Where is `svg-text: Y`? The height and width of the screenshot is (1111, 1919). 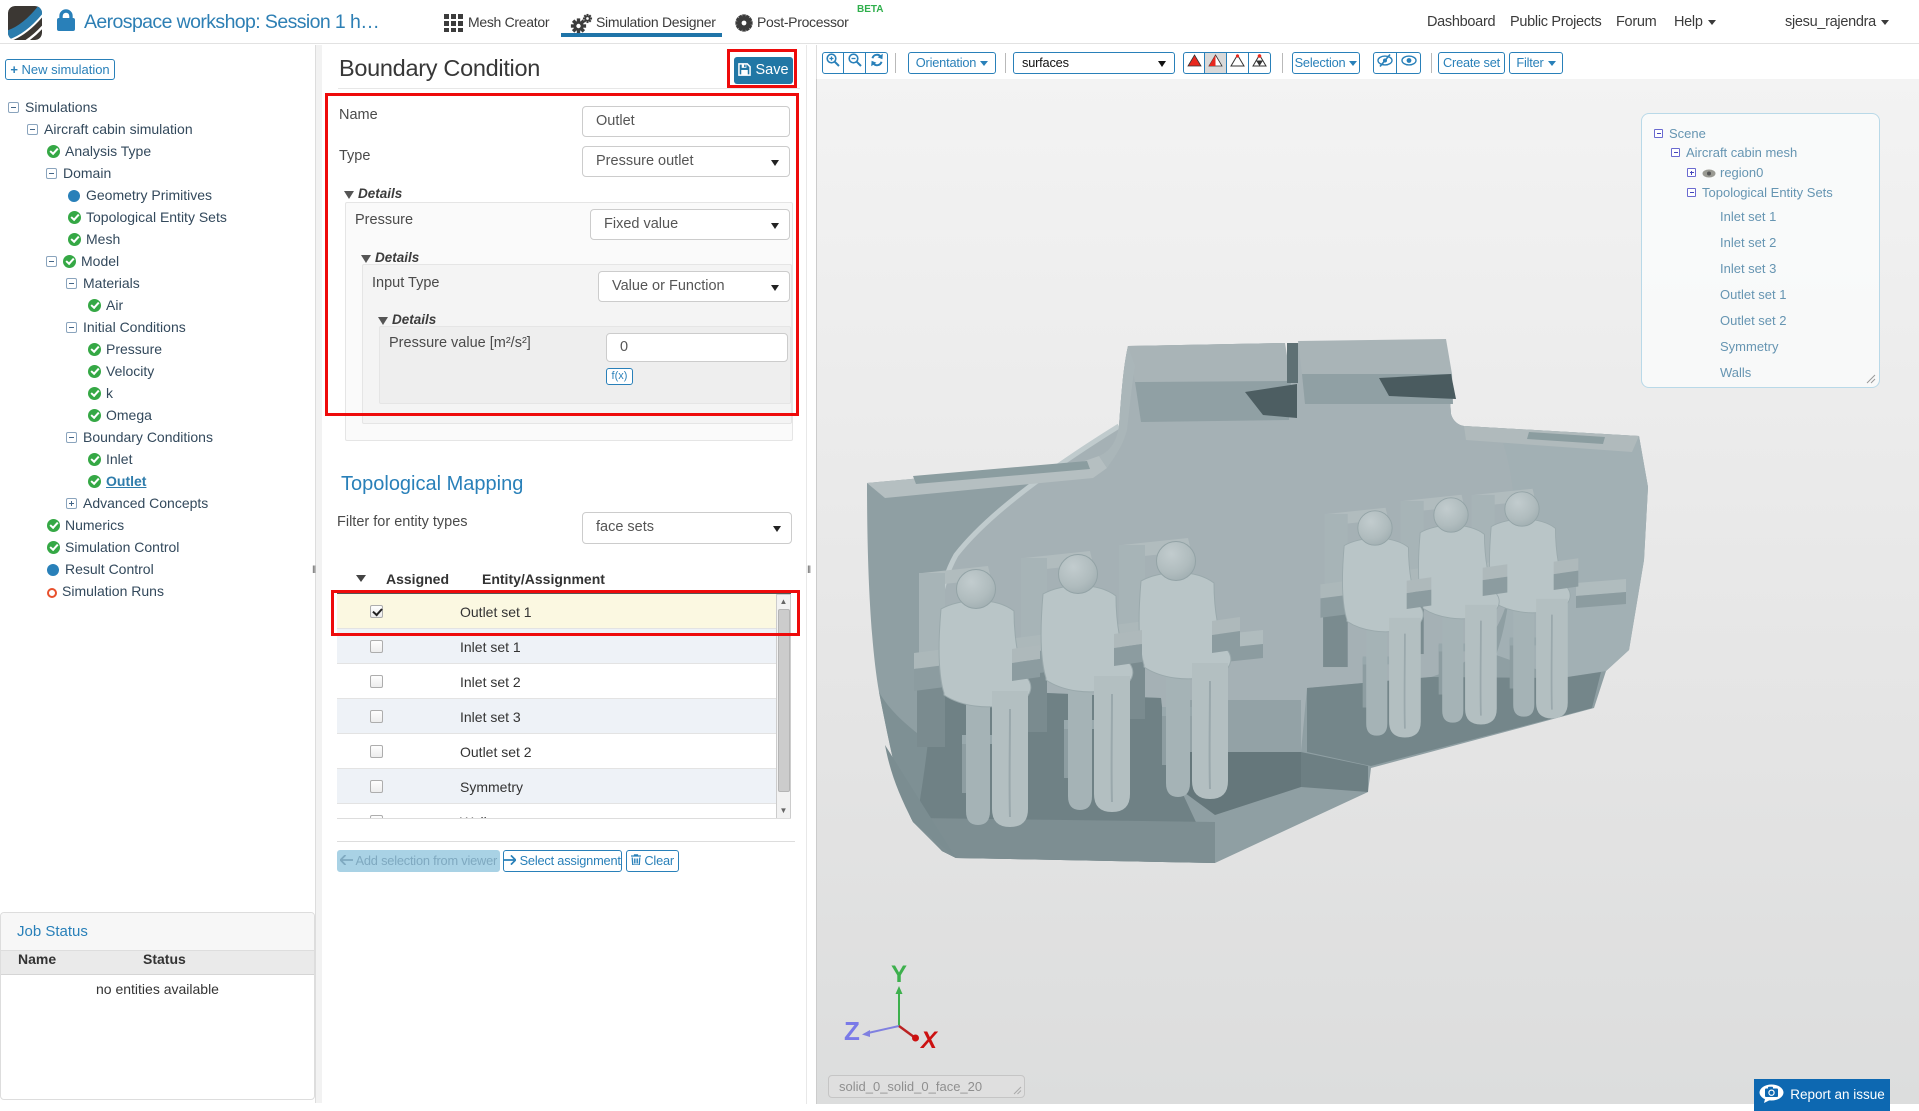
svg-text: Y is located at coordinates (899, 974).